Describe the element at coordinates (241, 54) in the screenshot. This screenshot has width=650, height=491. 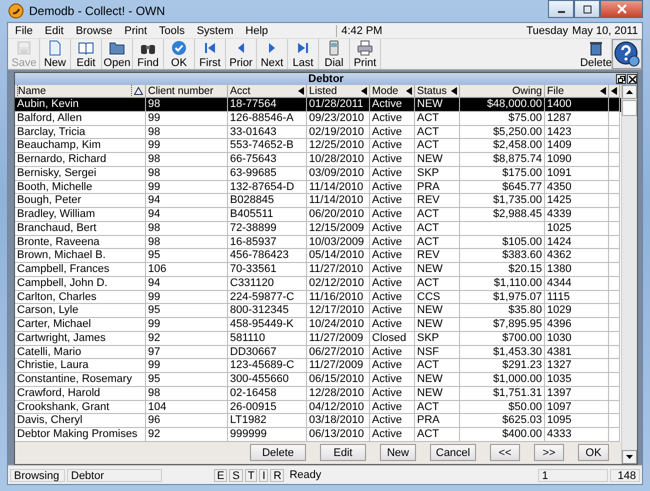
I see `toolbar-button: Prior` at that location.